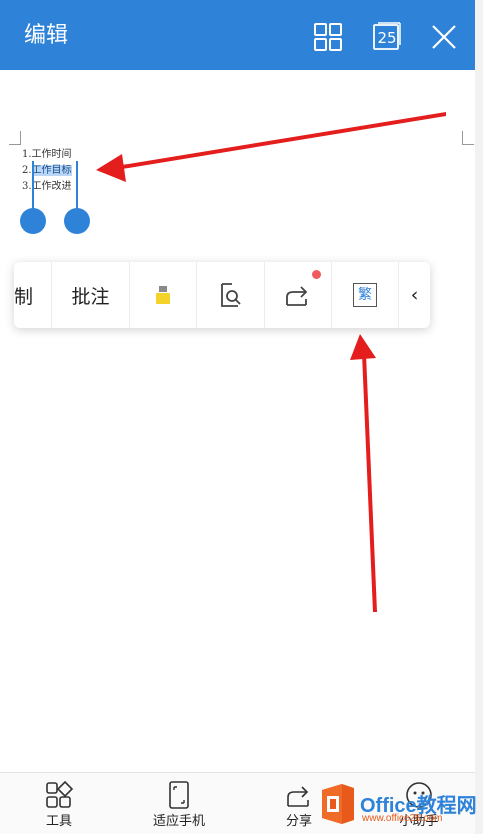  What do you see at coordinates (237, 35) in the screenshot?
I see `top-bar: 编辑 25` at bounding box center [237, 35].